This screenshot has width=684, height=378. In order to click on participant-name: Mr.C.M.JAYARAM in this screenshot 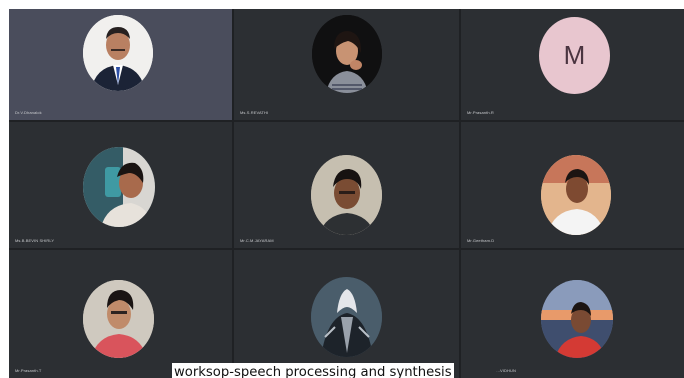, I will do `click(257, 240)`.